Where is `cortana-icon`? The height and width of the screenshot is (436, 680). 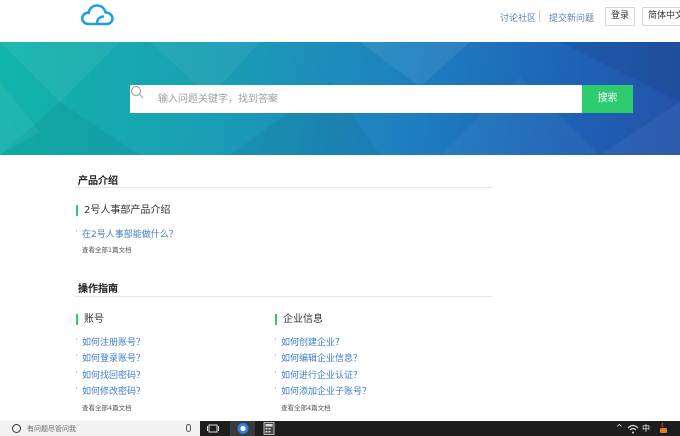 cortana-icon is located at coordinates (16, 428).